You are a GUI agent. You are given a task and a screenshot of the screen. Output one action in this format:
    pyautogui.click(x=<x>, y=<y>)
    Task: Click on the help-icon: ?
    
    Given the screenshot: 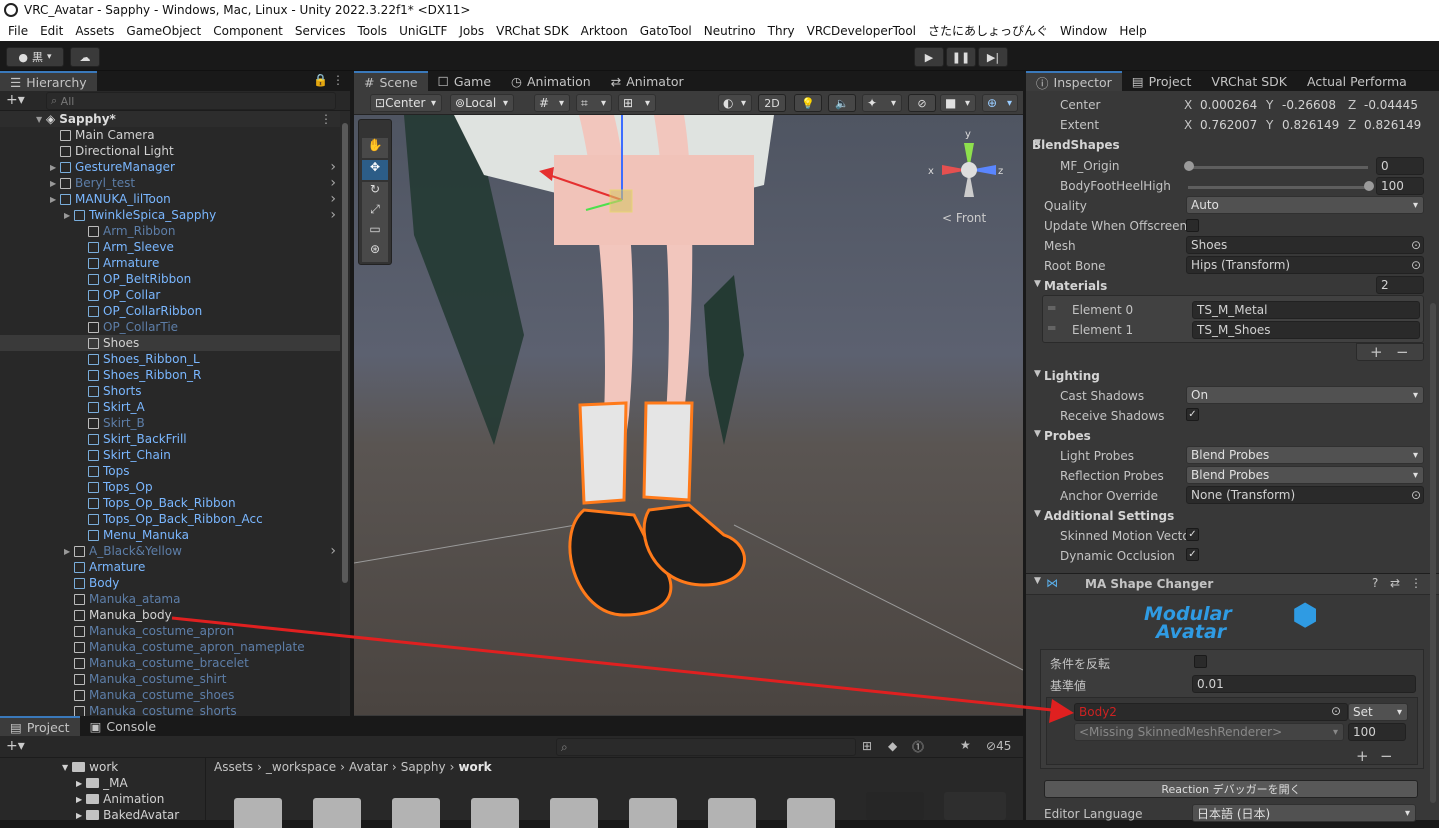 What is the action you would take?
    pyautogui.click(x=1375, y=583)
    